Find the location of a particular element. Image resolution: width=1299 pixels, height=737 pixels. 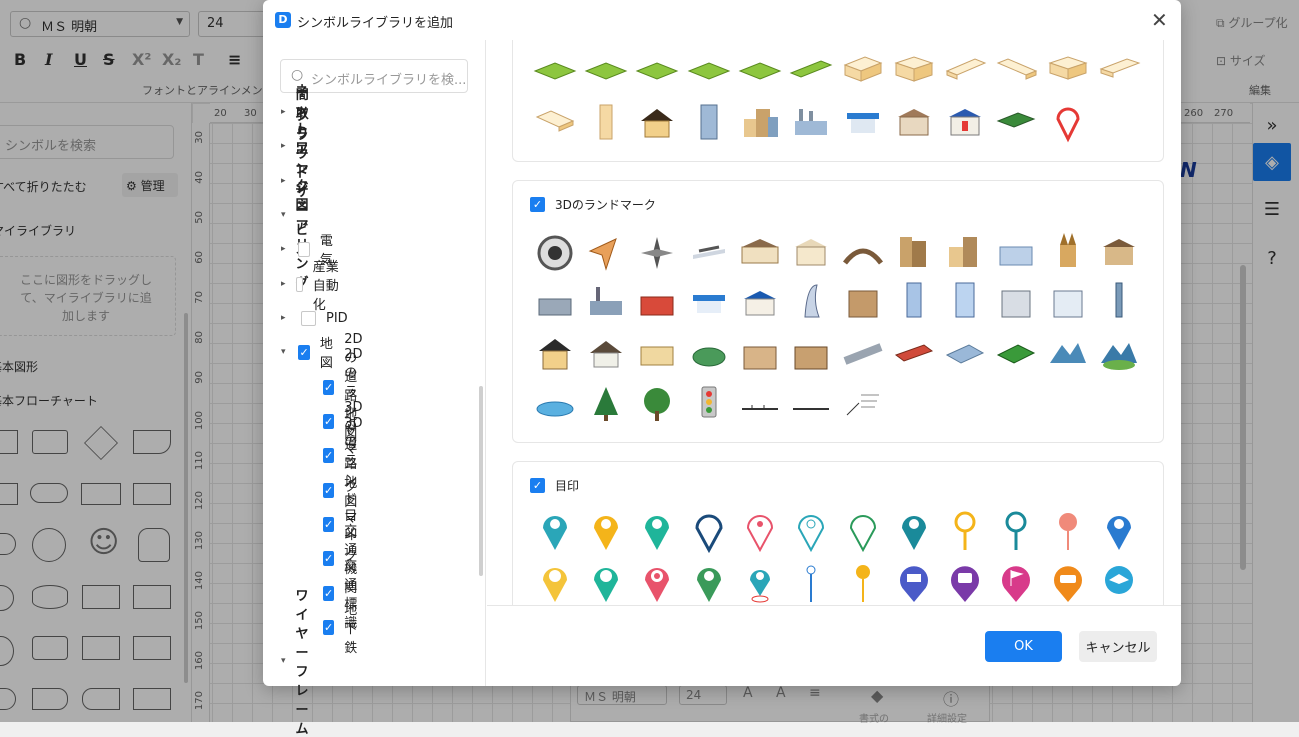

pin-teal-outline-icon is located at coordinates (1016, 530).